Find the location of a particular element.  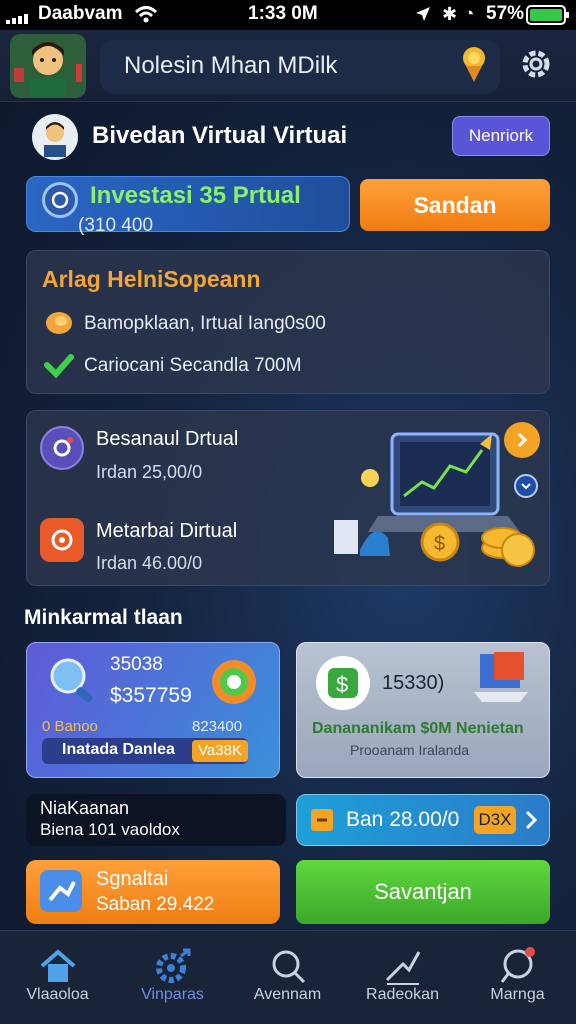

app-title: Nolesin Mhan MDilk is located at coordinates (231, 65).